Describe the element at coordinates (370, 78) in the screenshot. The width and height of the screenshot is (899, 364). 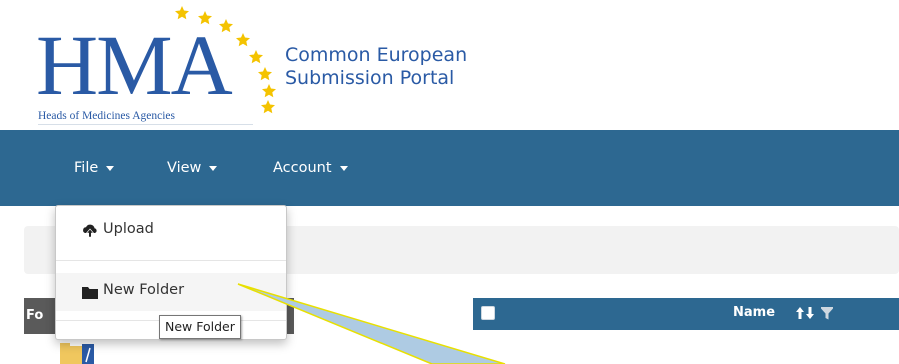
I see `portal-title-line2: Submission Portal` at that location.